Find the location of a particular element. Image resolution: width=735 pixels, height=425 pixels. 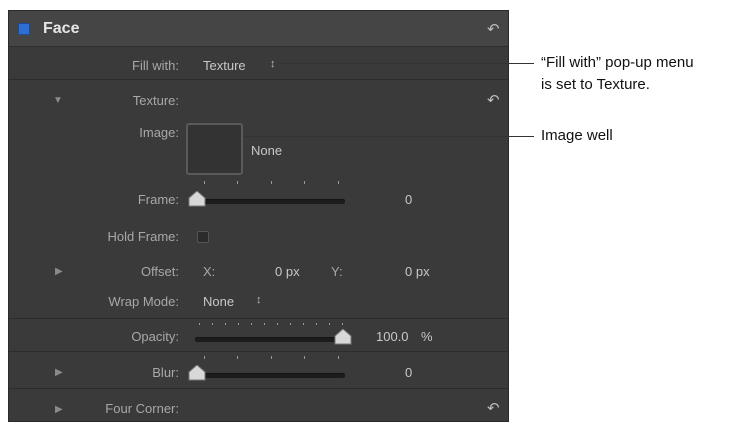

face-title: Face is located at coordinates (61, 28).